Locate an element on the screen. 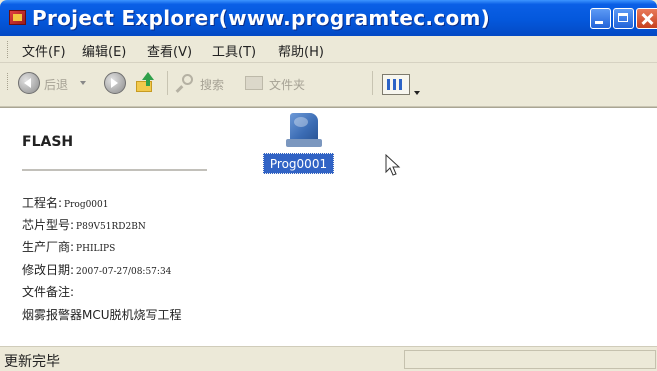 Image resolution: width=657 pixels, height=371 pixels. back-dropdown-icon is located at coordinates (83, 83).